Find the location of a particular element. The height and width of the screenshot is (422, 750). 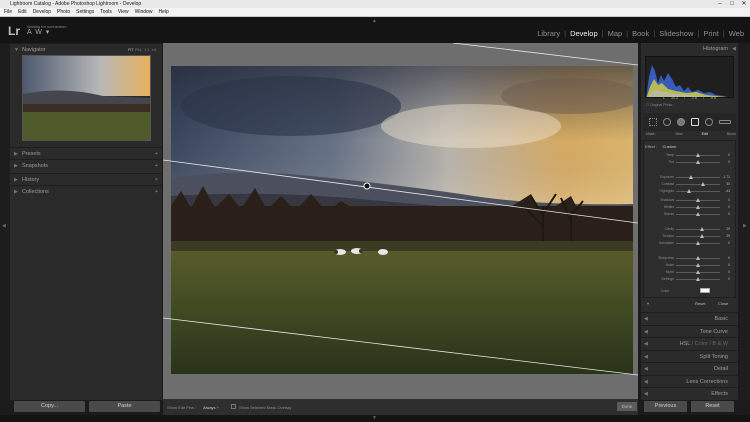

slider-exposure: Exposure -1.71 is located at coordinates (689, 177).